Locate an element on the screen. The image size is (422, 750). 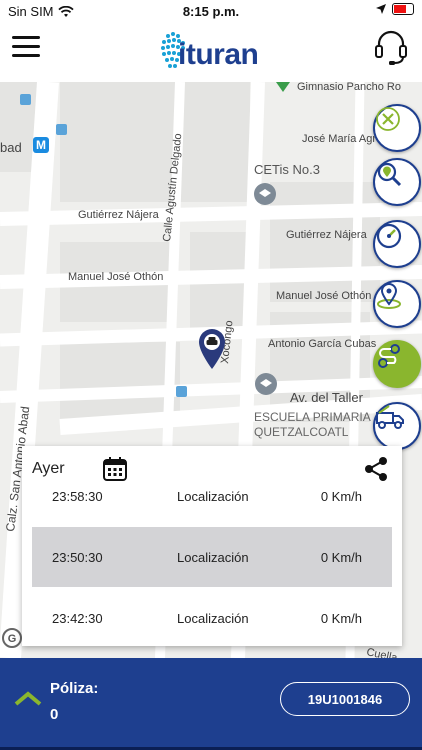
battery-icon is located at coordinates (403, 9).